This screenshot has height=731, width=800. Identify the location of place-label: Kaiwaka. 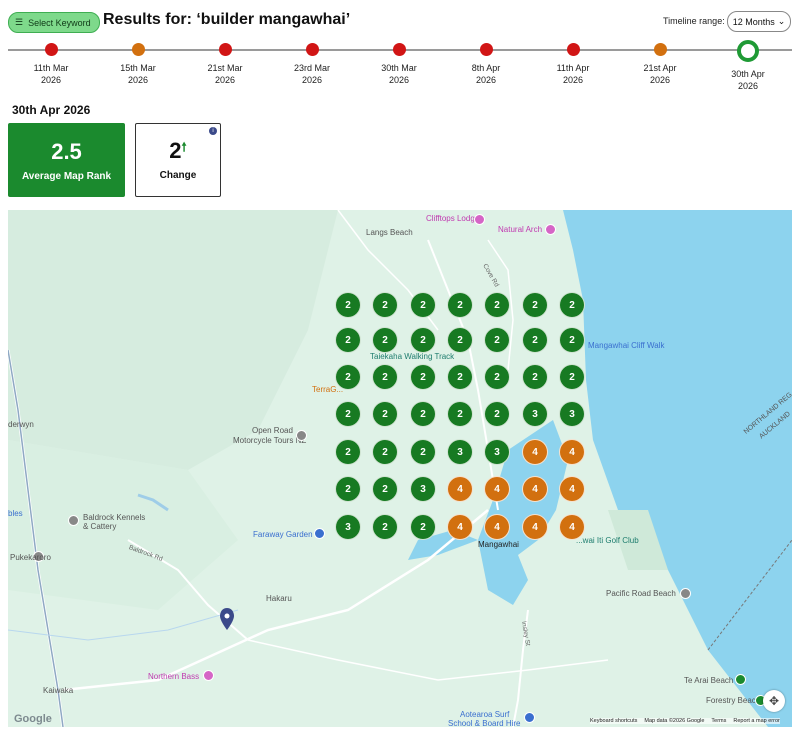
(58, 690).